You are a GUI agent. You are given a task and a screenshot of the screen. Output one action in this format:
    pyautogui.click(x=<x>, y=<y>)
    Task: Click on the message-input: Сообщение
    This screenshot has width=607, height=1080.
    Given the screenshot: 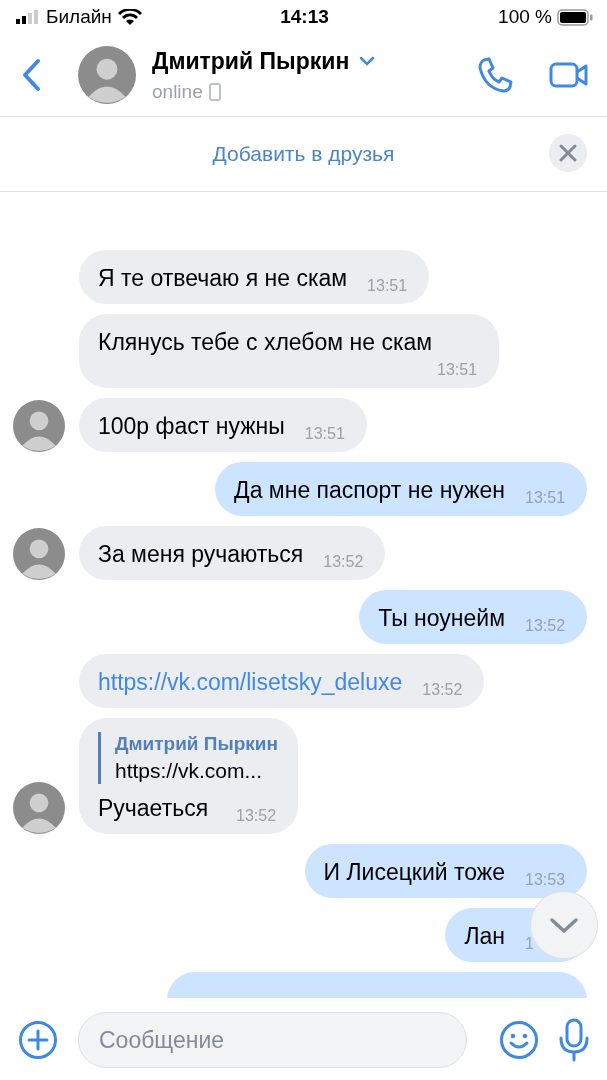 What is the action you would take?
    pyautogui.click(x=272, y=1040)
    